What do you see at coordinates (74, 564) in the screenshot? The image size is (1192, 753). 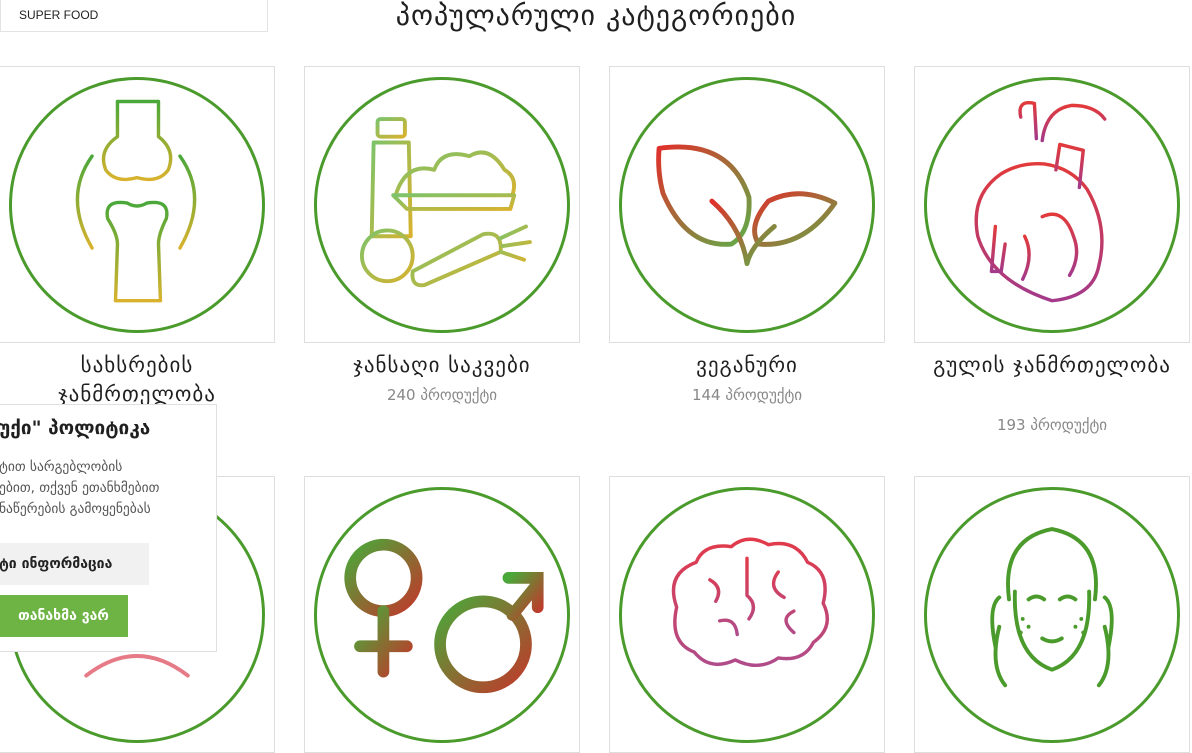 I see `more-info-button: ტი ინფორმაცია` at bounding box center [74, 564].